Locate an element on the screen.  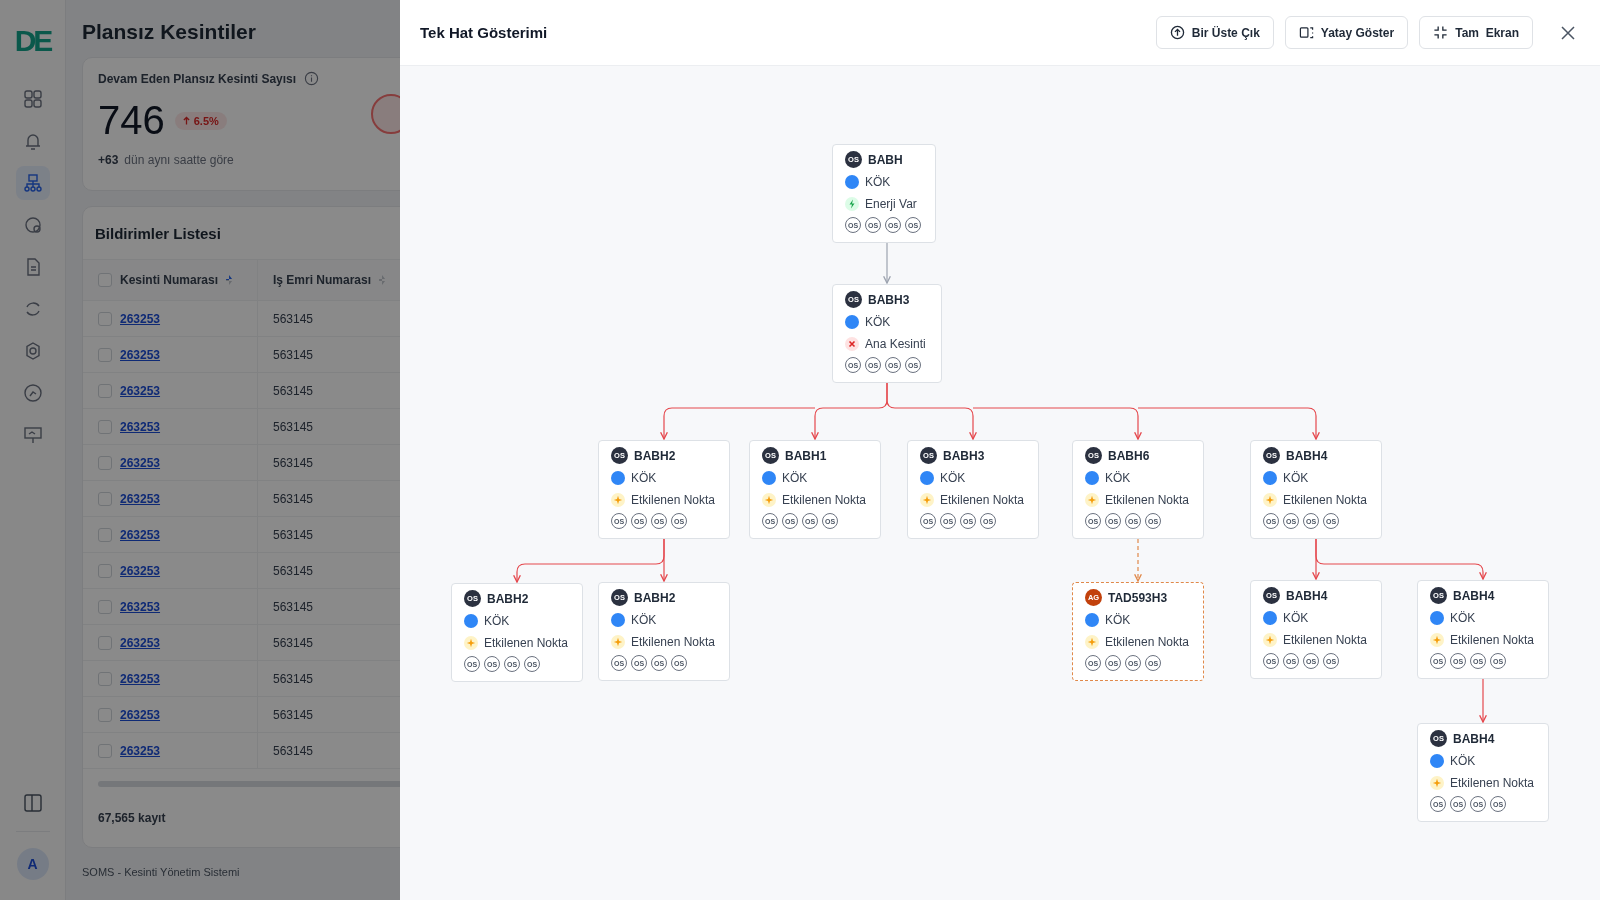
column-header: Kesinti Numarası is located at coordinates (169, 280).